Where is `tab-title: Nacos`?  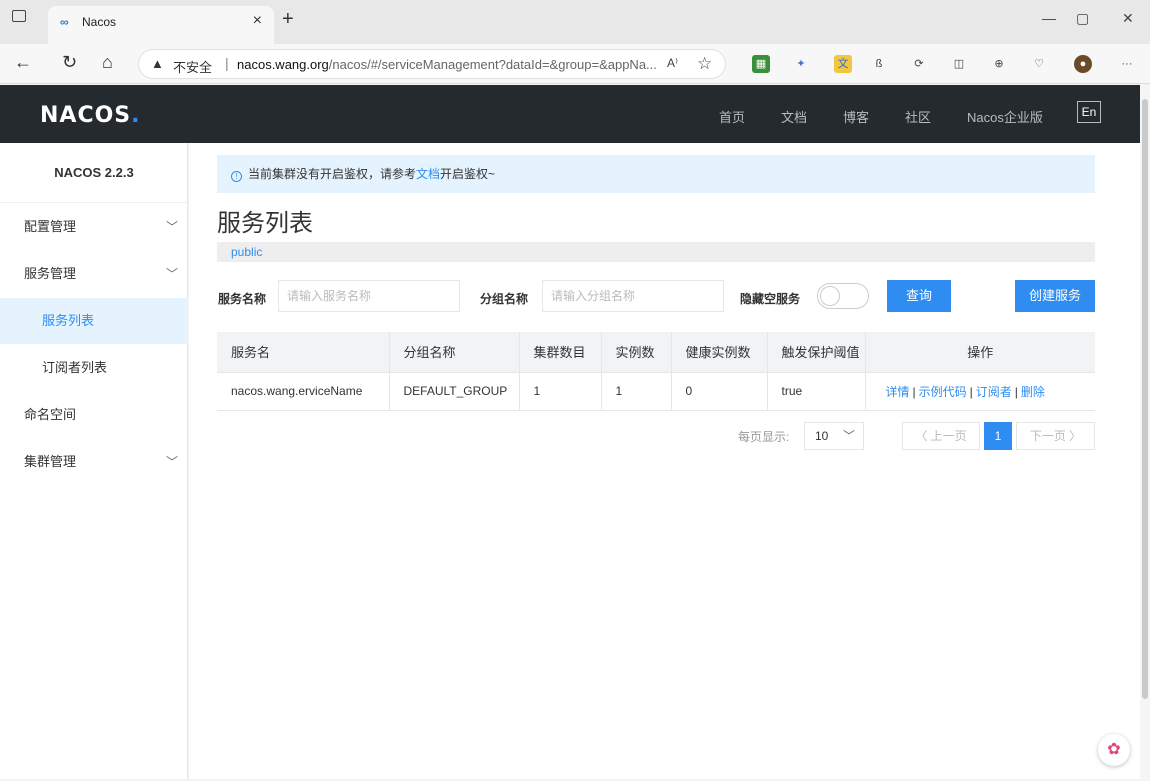
tab-title: Nacos is located at coordinates (99, 22).